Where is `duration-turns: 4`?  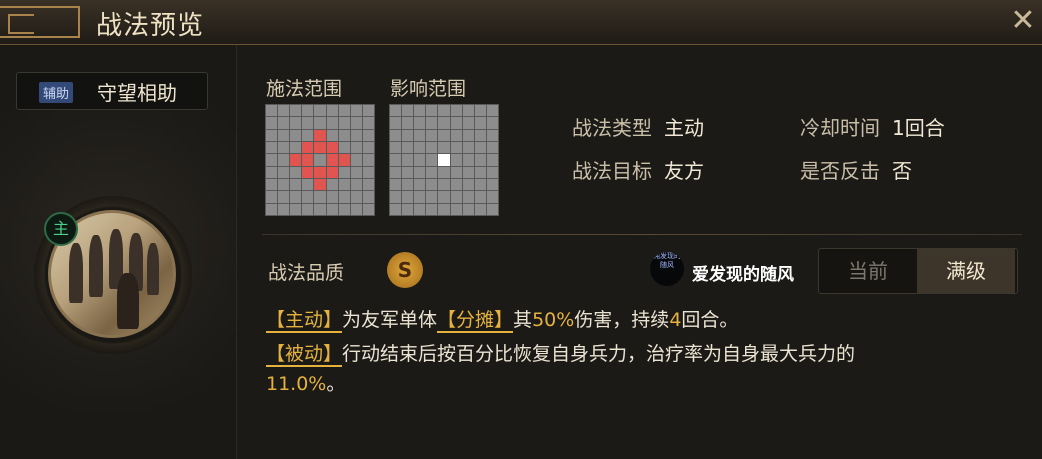
duration-turns: 4 is located at coordinates (675, 320).